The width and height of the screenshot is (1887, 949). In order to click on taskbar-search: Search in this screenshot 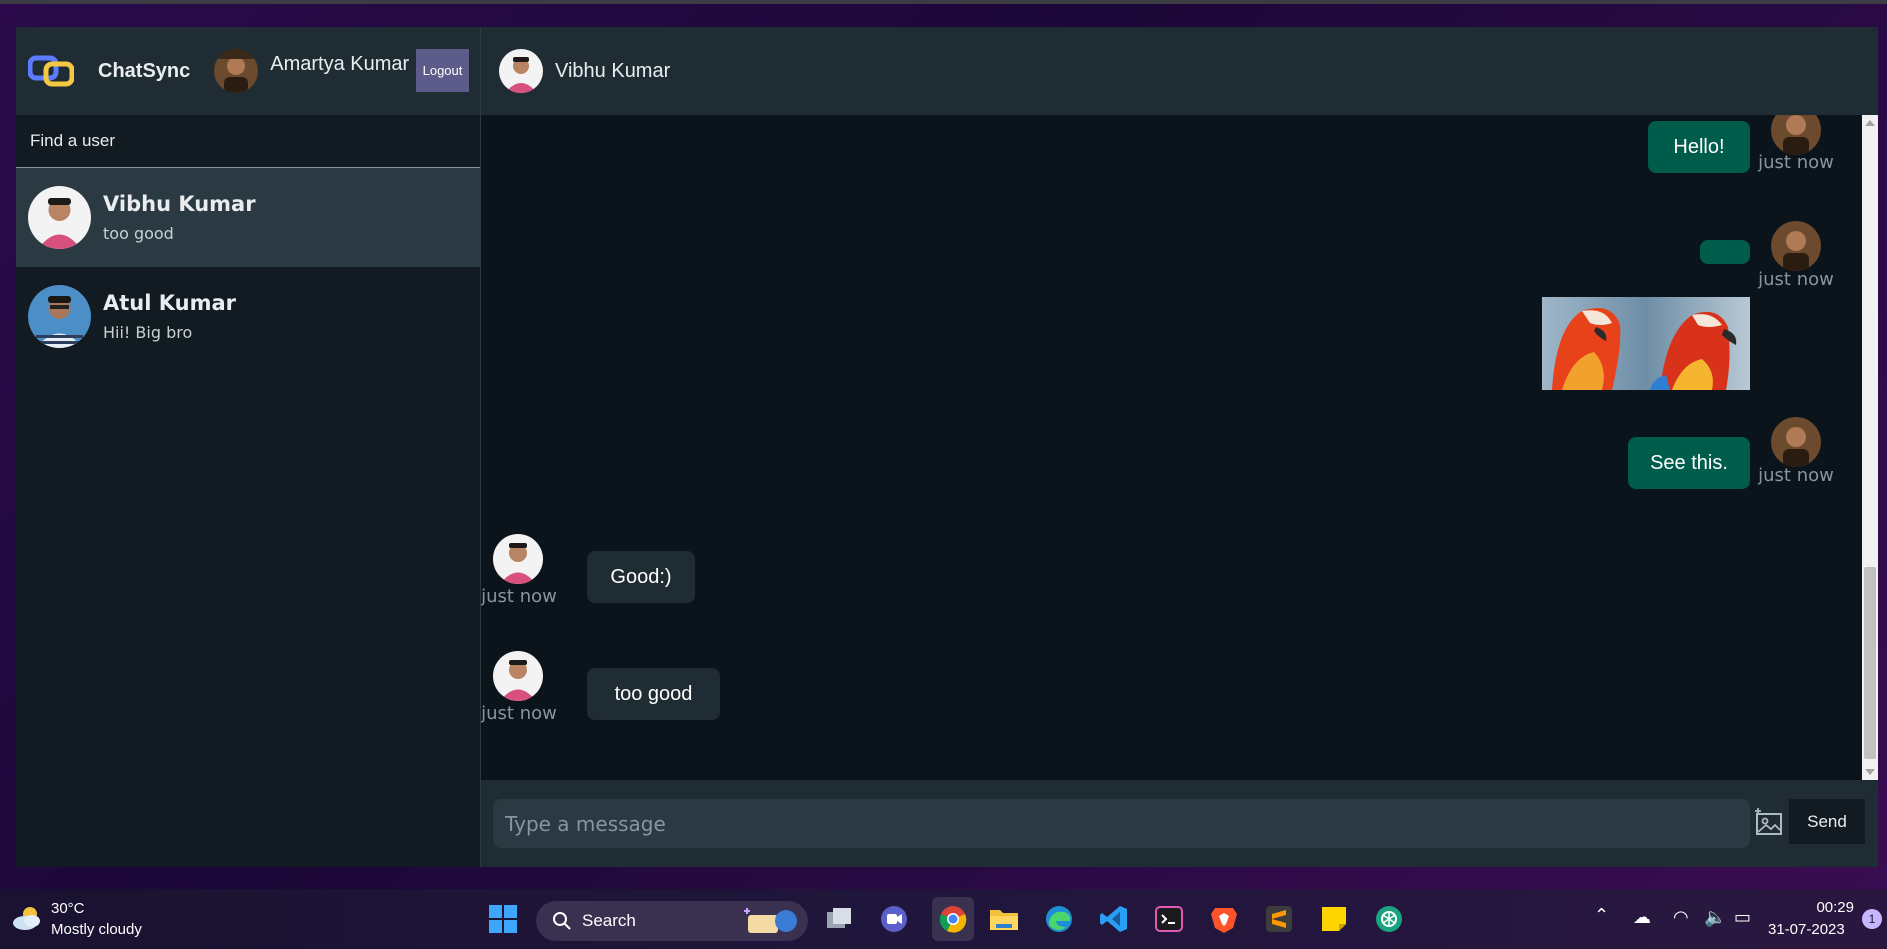, I will do `click(672, 921)`.